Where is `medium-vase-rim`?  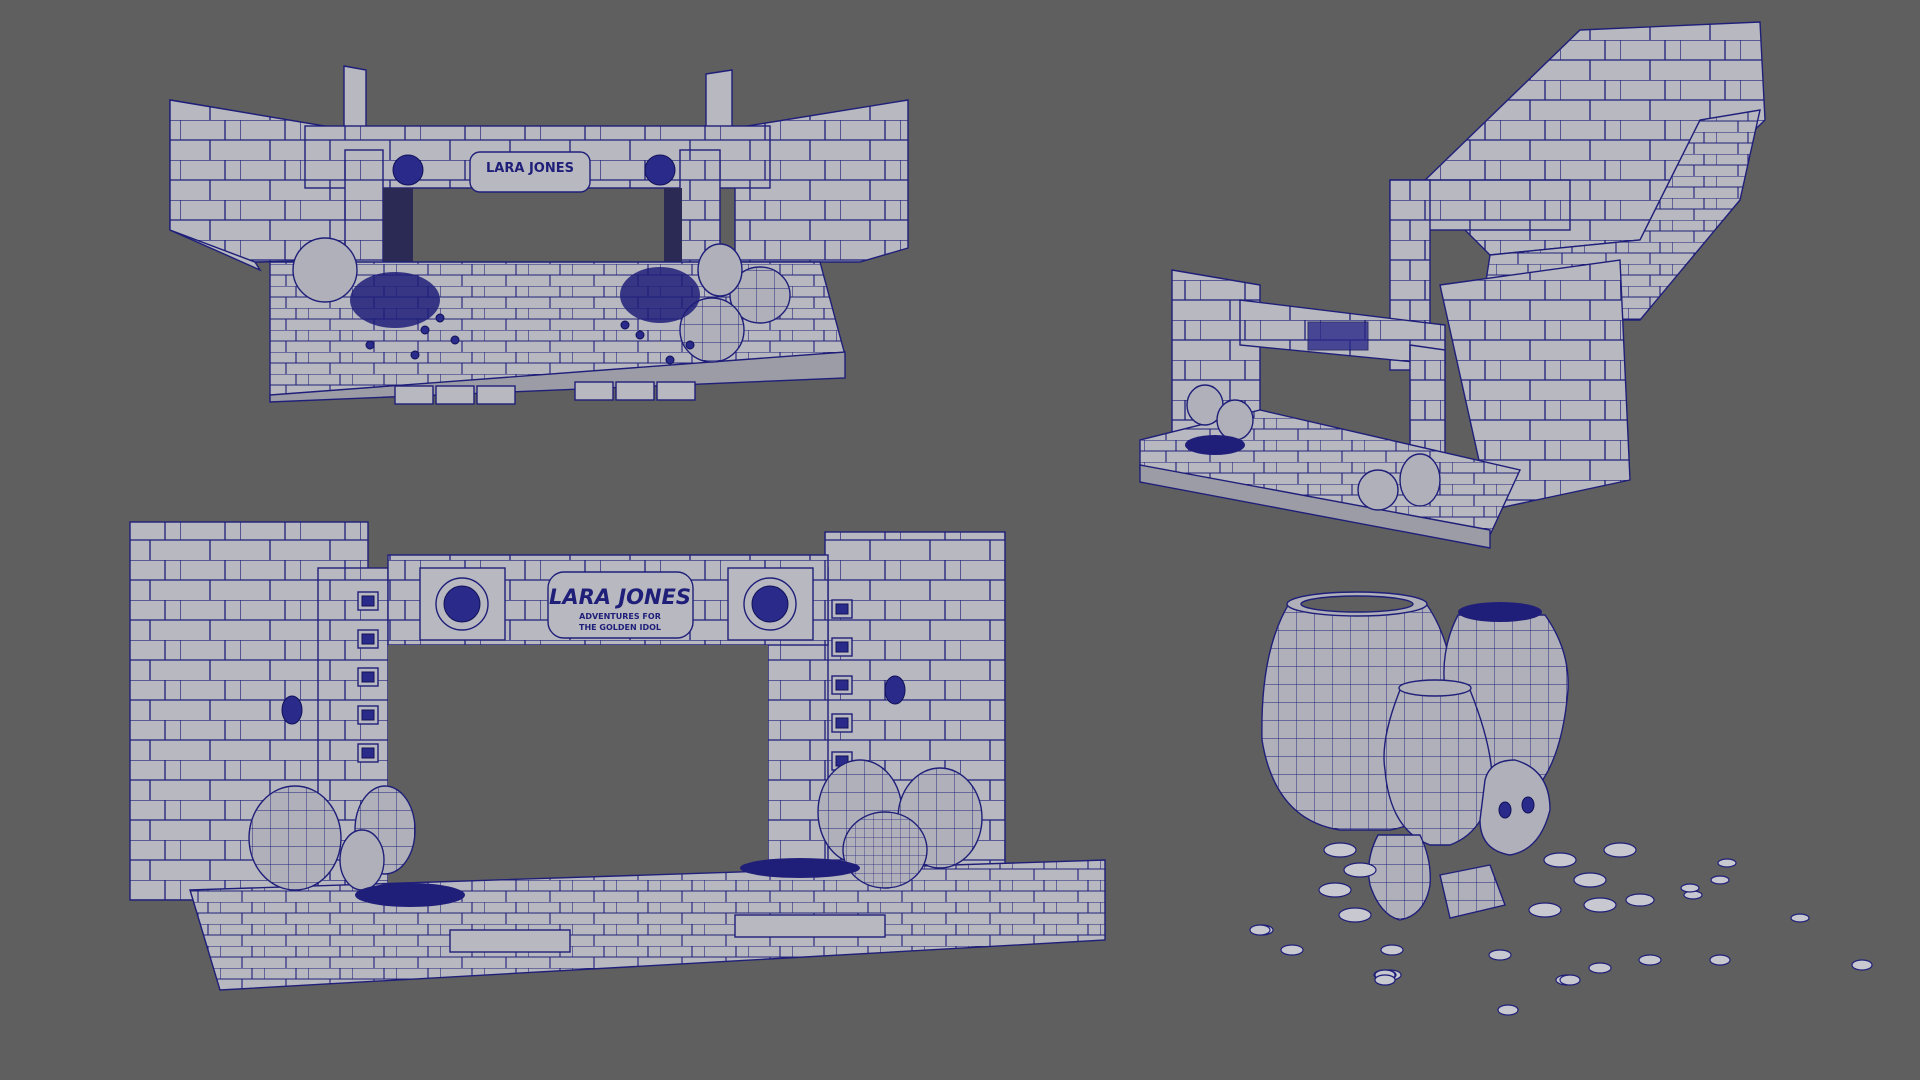
medium-vase-rim is located at coordinates (1435, 688).